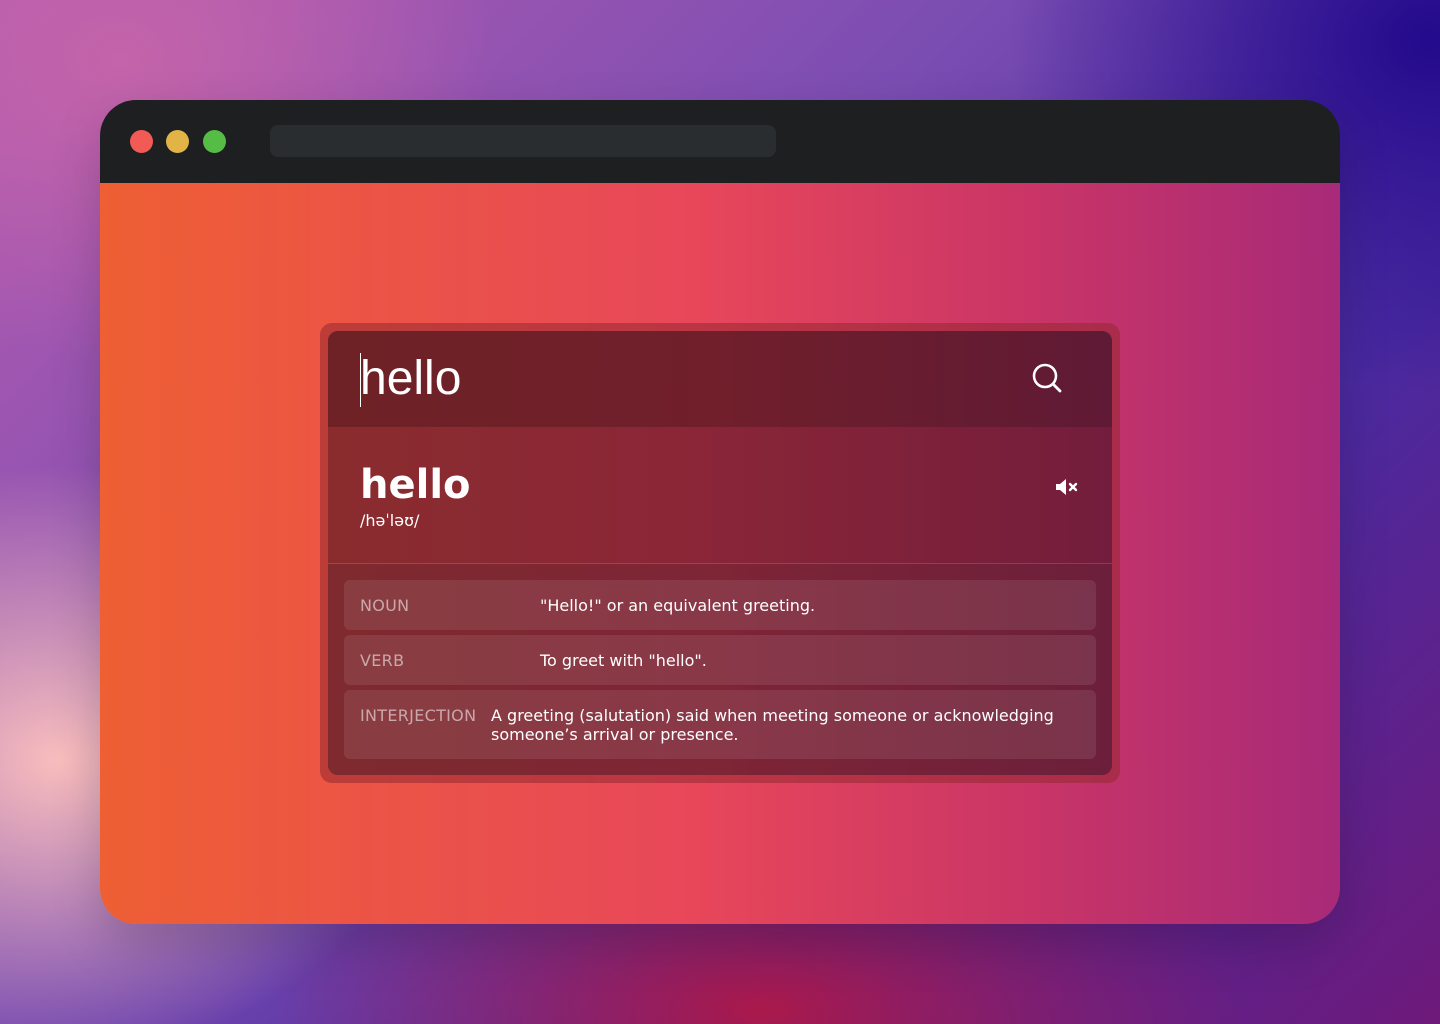  Describe the element at coordinates (141, 141) in the screenshot. I see `close-window-button` at that location.